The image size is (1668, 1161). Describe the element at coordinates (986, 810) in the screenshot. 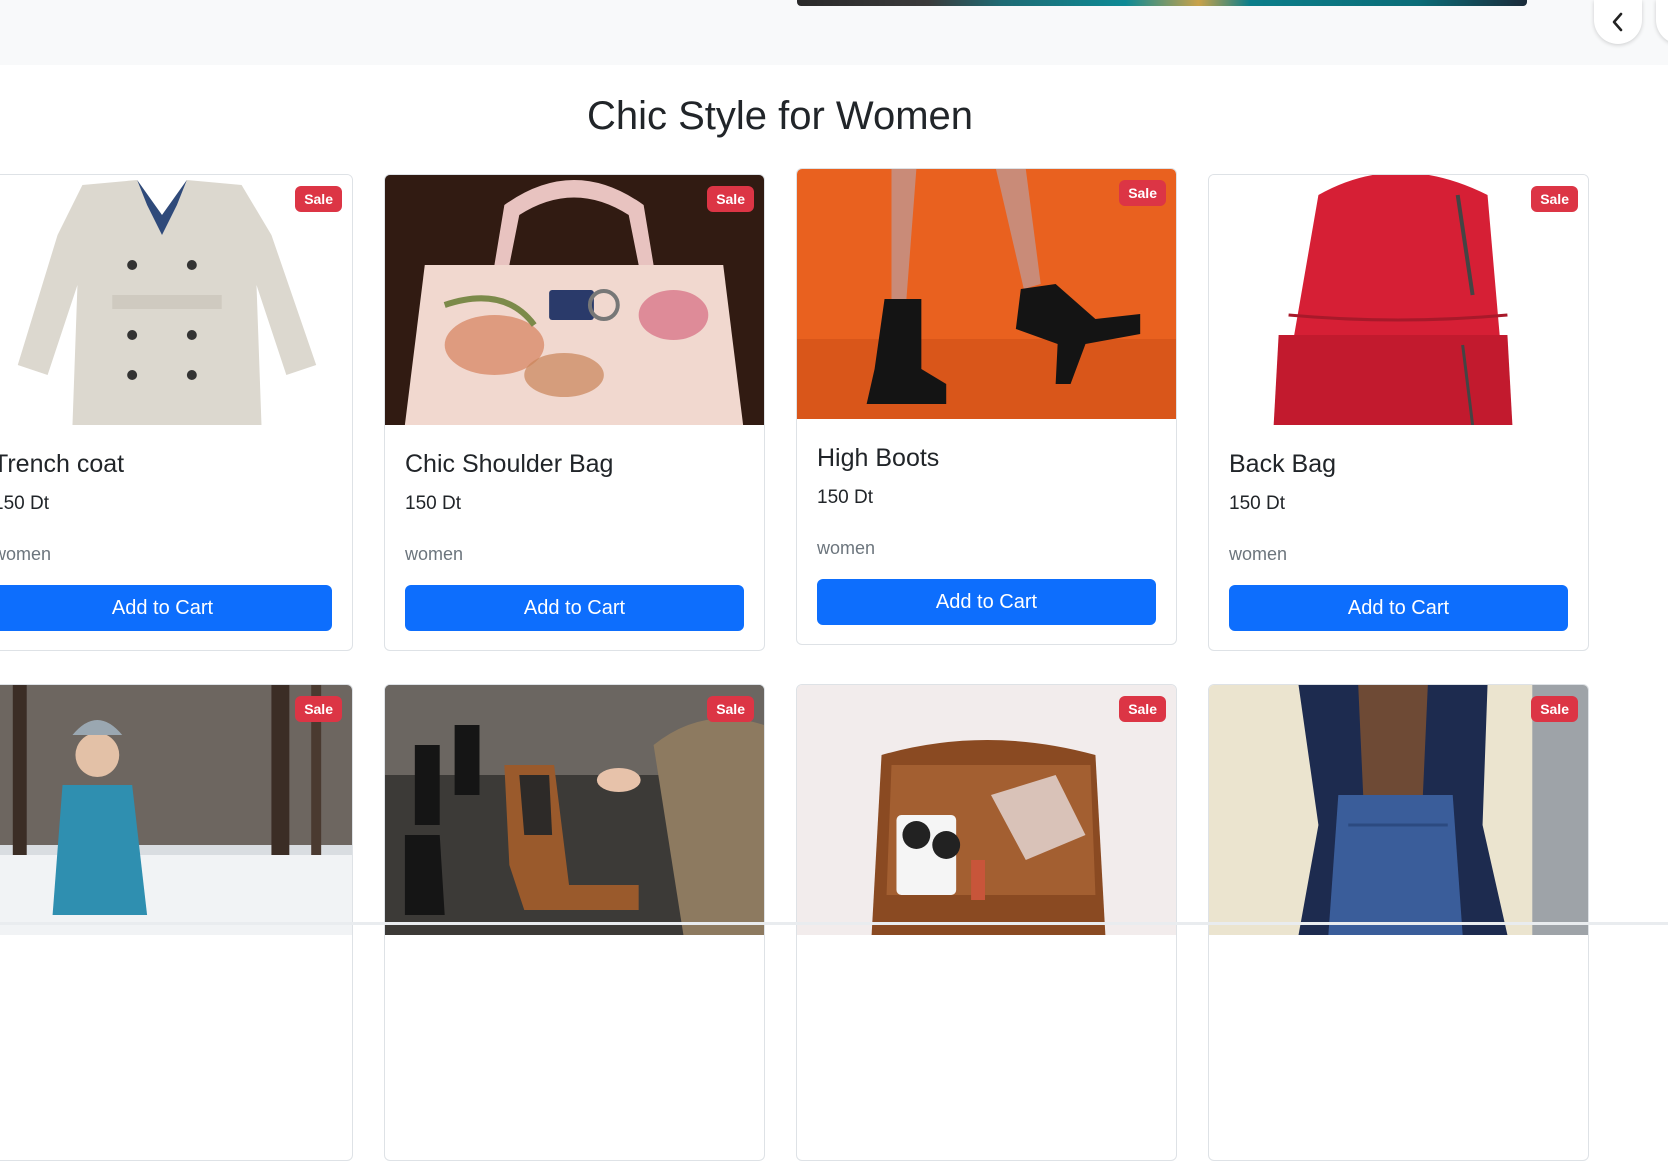

I see `leather-purse-image` at that location.